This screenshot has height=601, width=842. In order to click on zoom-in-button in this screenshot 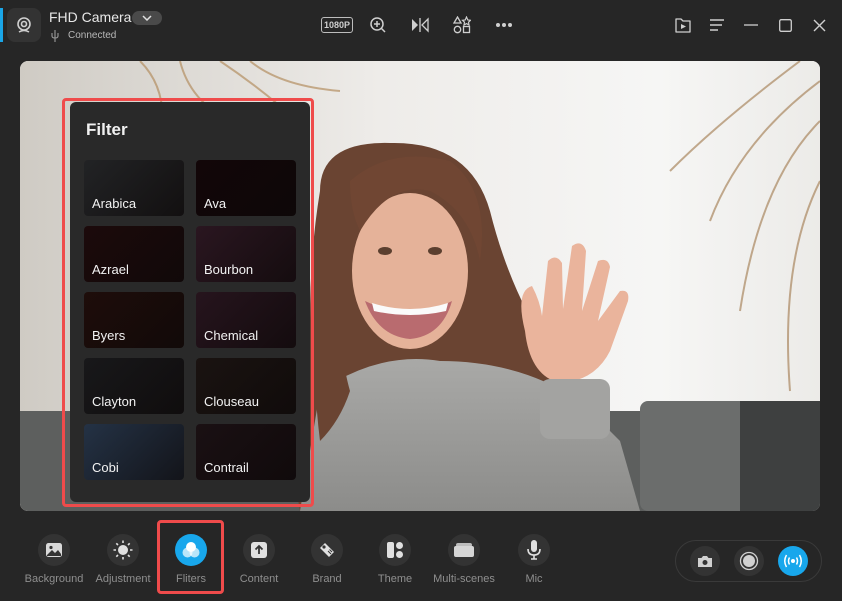, I will do `click(378, 25)`.